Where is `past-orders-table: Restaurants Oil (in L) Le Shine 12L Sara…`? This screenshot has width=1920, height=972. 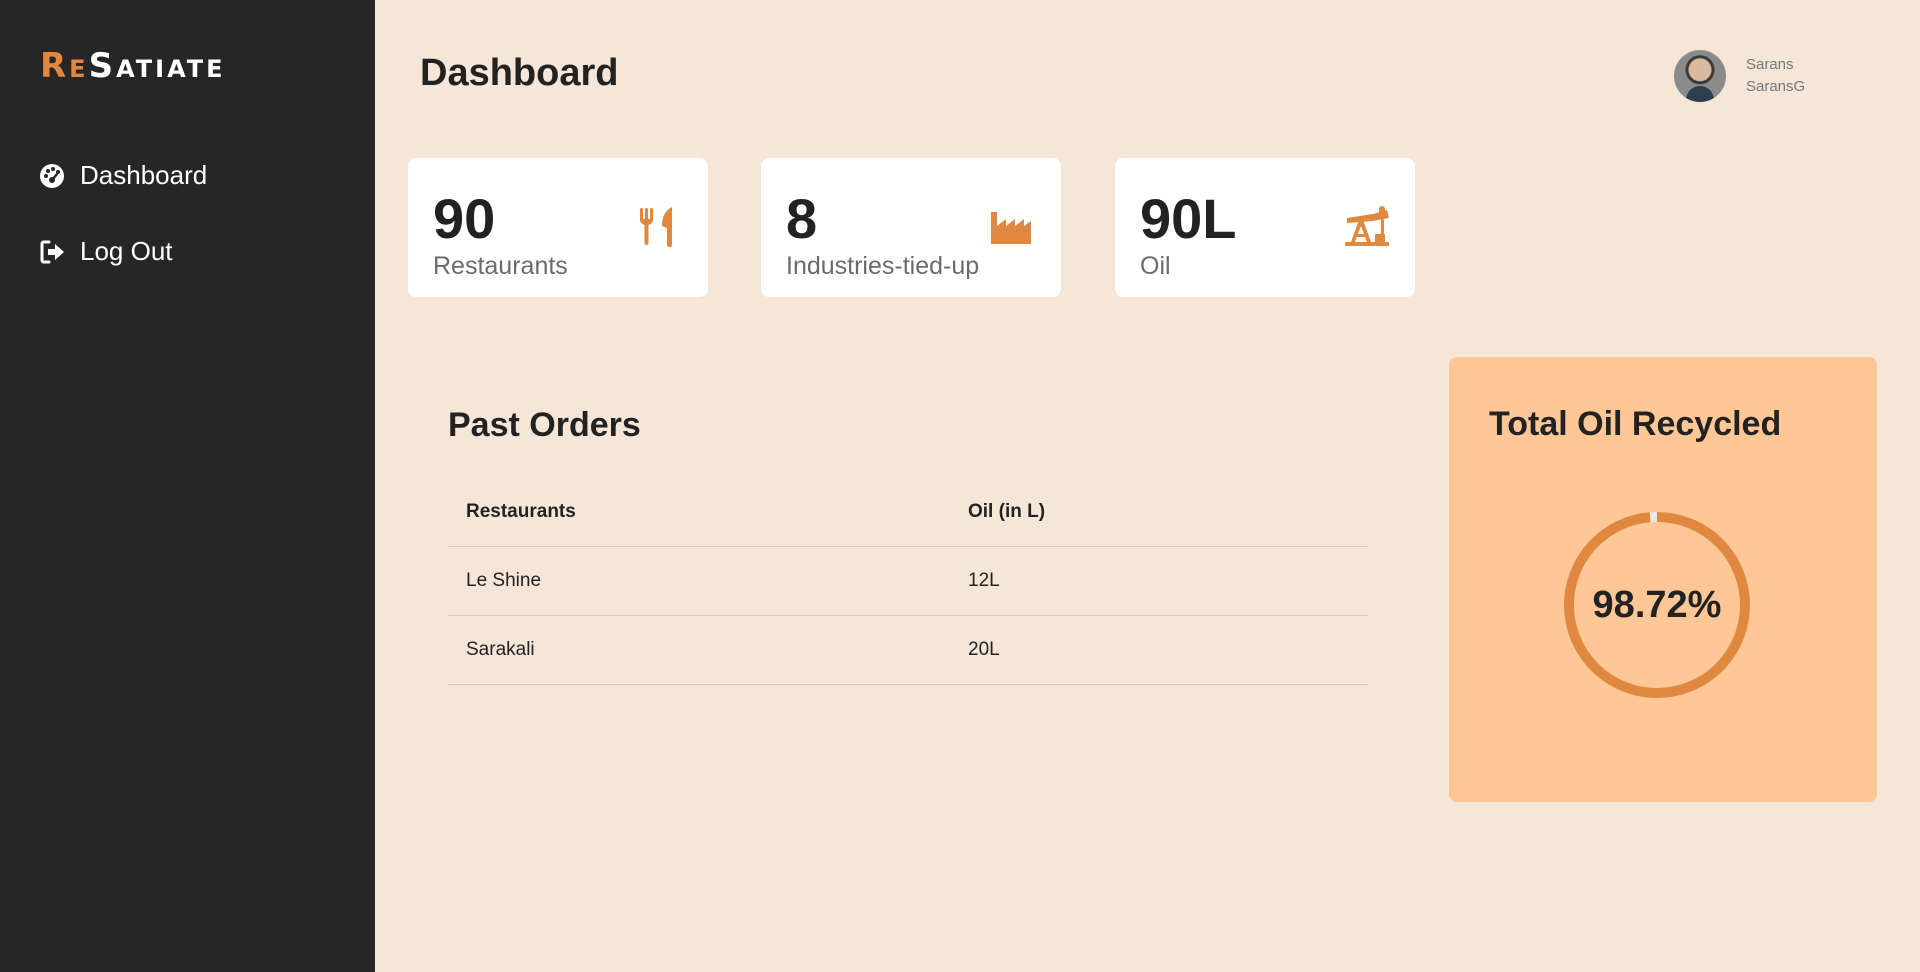 past-orders-table: Restaurants Oil (in L) Le Shine 12L Sara… is located at coordinates (908, 581).